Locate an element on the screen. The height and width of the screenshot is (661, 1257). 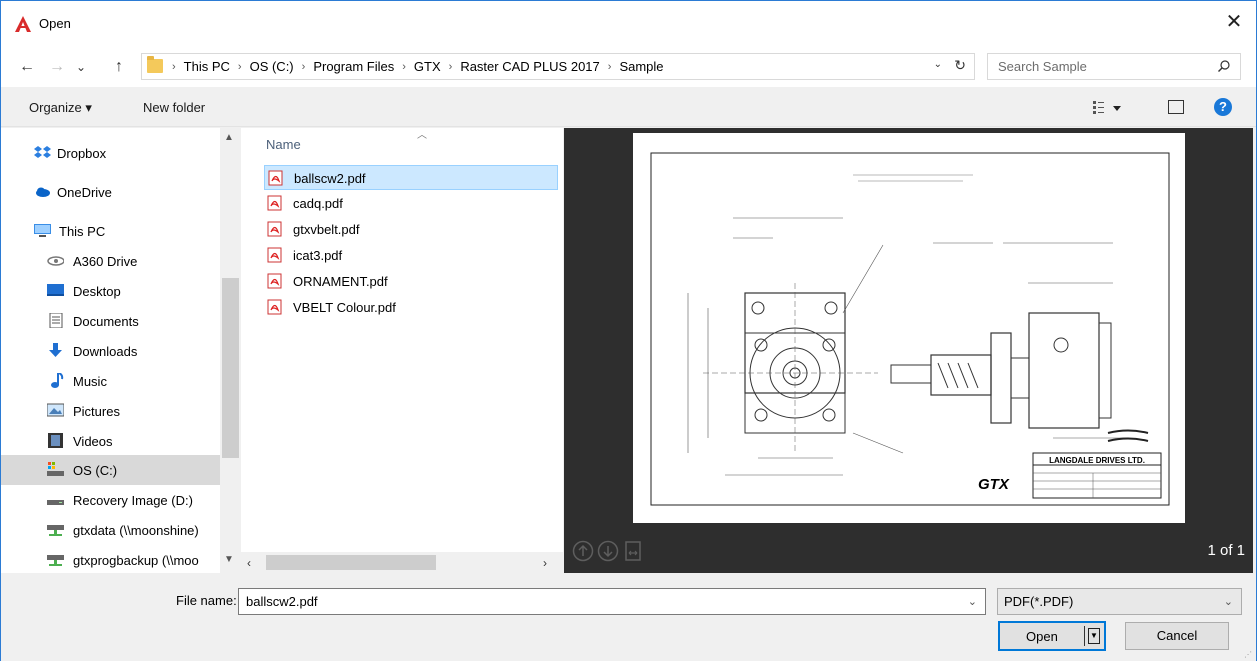
sidebar-item-gtxdata: gtxdata (\\moonshine) is located at coordinates (110, 530).